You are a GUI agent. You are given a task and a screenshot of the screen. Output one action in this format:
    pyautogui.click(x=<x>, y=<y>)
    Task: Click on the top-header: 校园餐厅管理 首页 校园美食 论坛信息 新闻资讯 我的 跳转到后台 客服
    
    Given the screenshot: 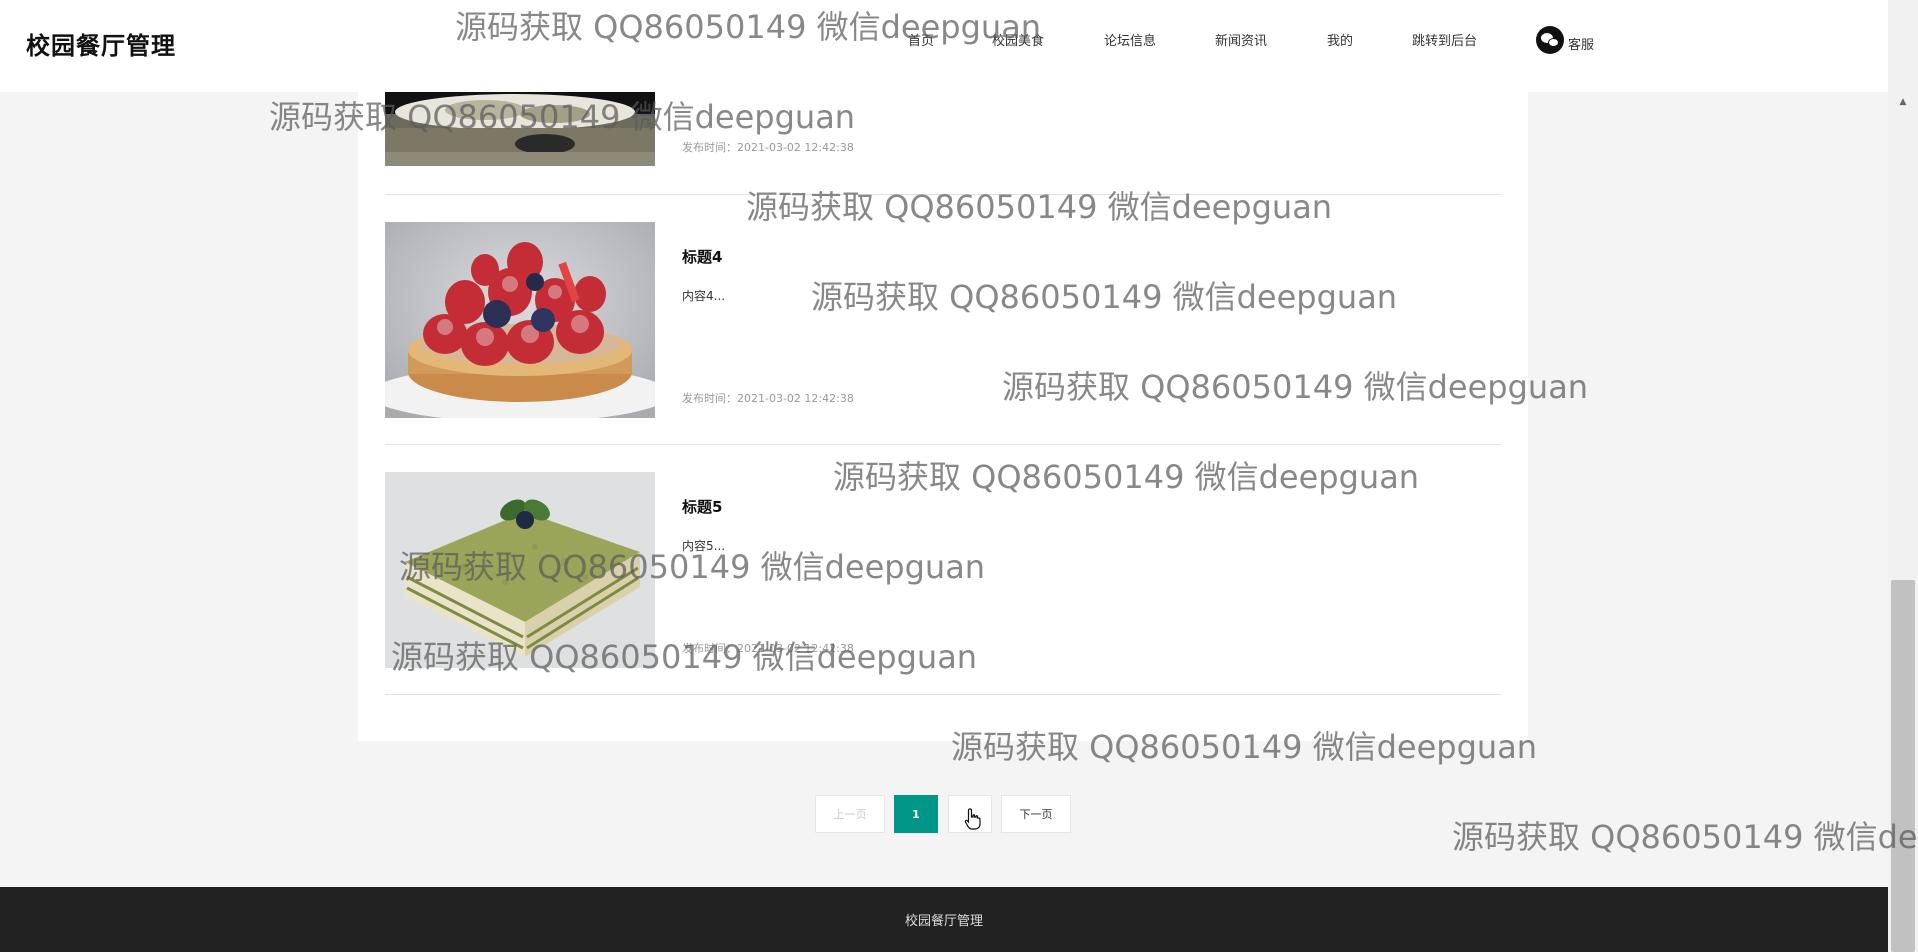 What is the action you would take?
    pyautogui.click(x=944, y=46)
    